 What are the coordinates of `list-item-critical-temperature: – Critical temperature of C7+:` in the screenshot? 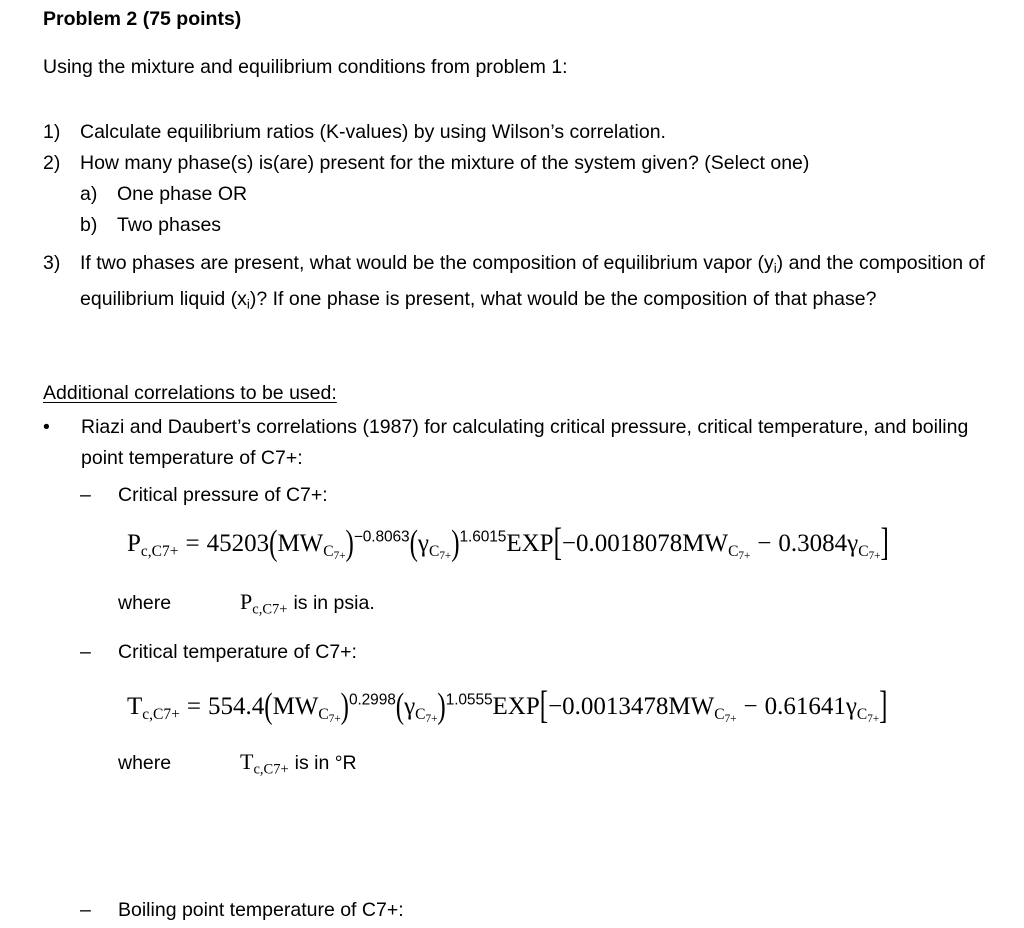 It's located at (540, 652).